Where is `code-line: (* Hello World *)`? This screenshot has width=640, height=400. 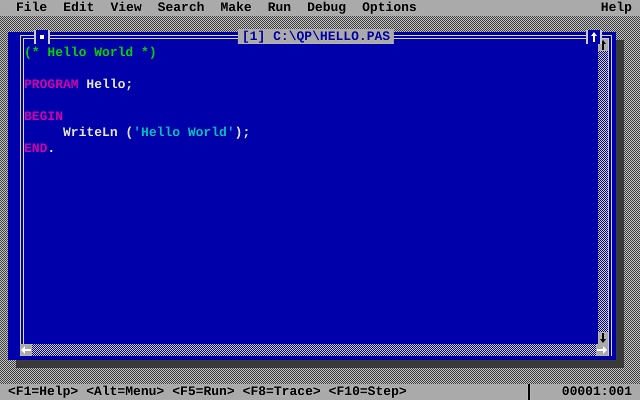
code-line: (* Hello World *) is located at coordinates (91, 53).